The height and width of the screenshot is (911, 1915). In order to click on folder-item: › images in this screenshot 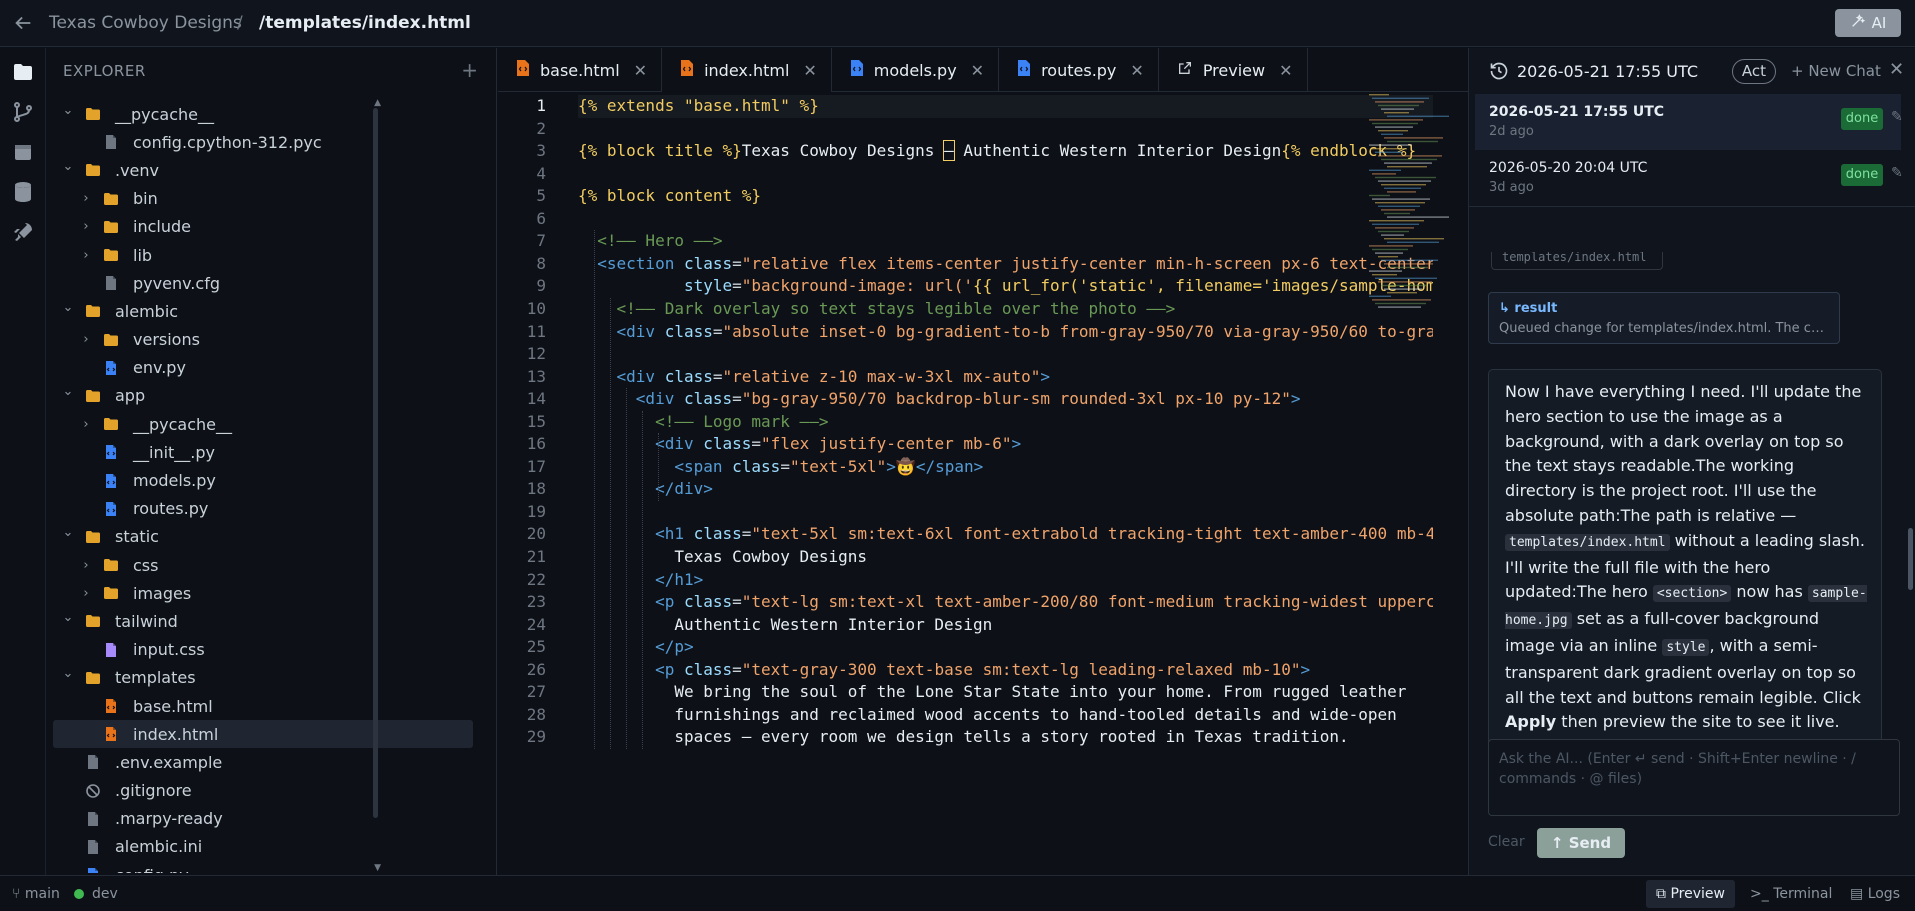, I will do `click(263, 593)`.